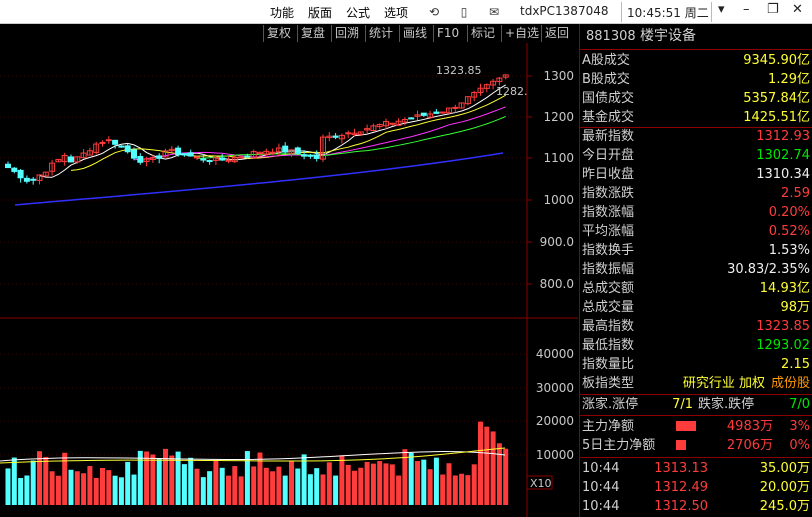 The image size is (812, 517). I want to click on tick-price: 1312.50, so click(681, 506).